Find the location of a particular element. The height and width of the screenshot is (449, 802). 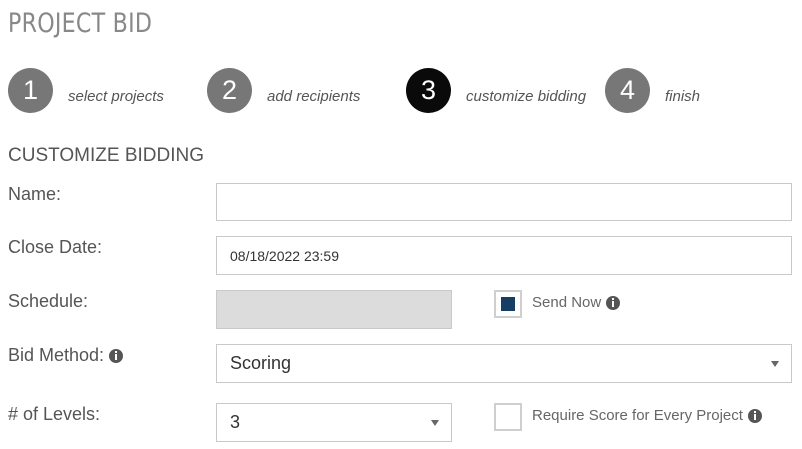

schedule-label: Schedule: is located at coordinates (48, 301).